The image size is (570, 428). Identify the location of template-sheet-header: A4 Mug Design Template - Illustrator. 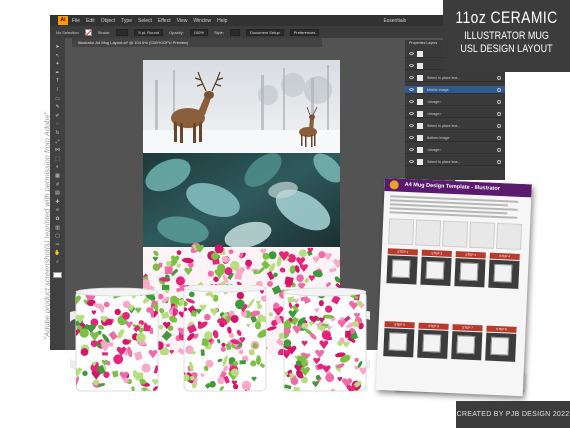
(458, 188).